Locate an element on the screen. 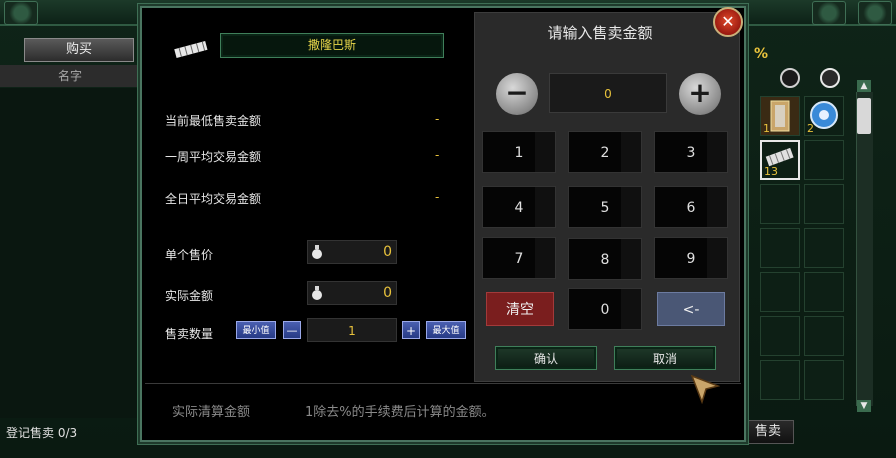  scroll-down-icon: ▼ is located at coordinates (864, 406).